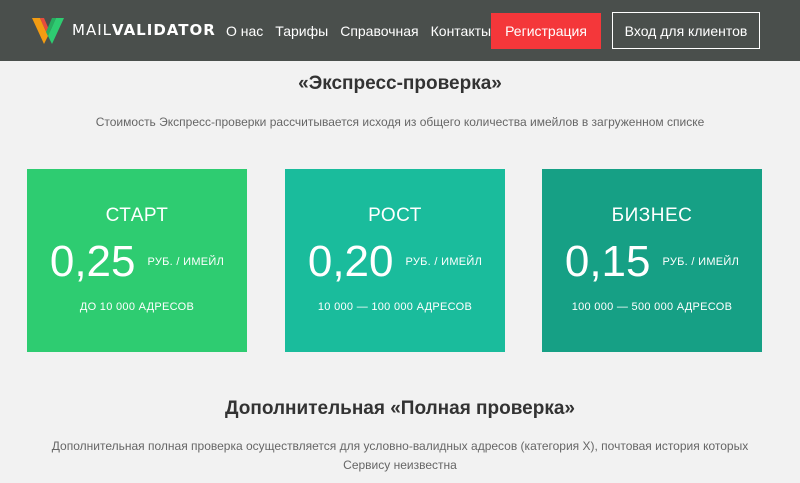 This screenshot has height=483, width=800. Describe the element at coordinates (607, 261) in the screenshot. I see `plan-price-value: 0,15` at that location.